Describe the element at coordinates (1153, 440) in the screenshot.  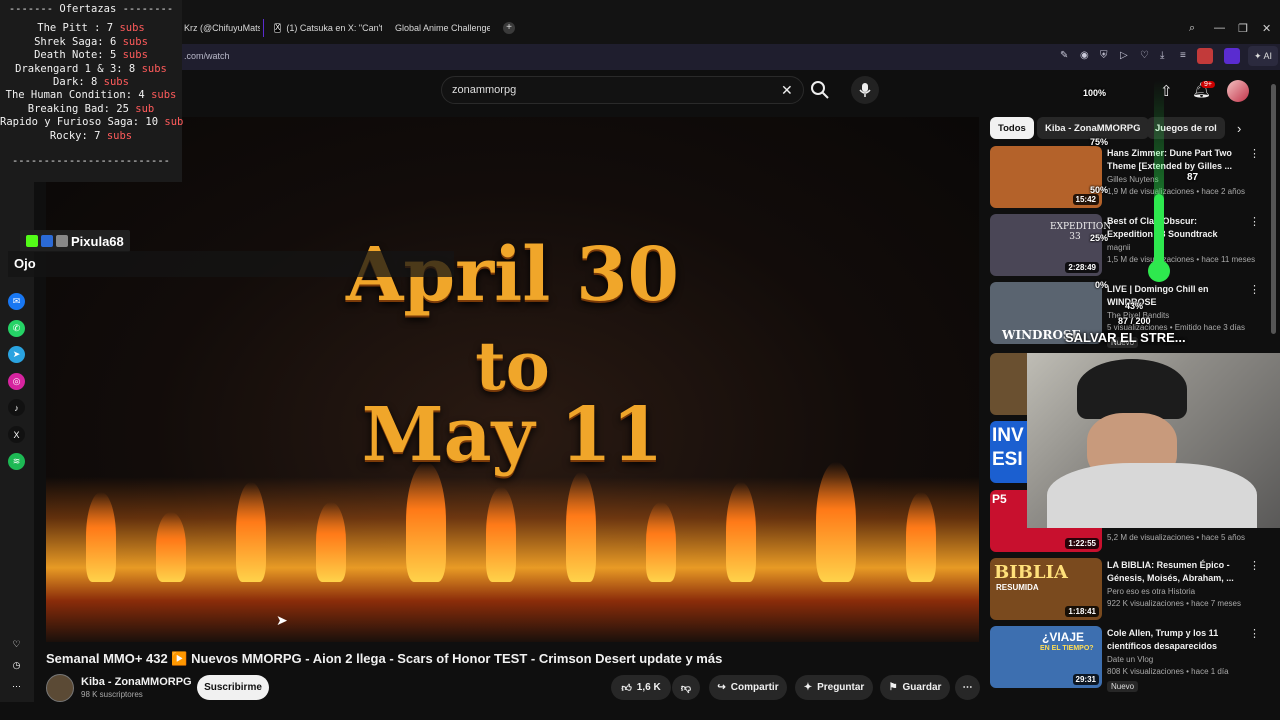
I see `webcam-overlay` at that location.